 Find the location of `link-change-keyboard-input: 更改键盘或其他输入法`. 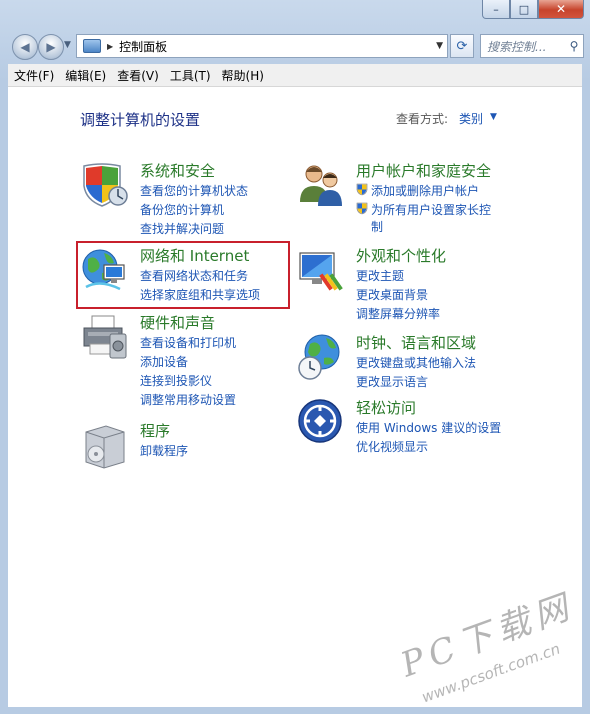

link-change-keyboard-input: 更改键盘或其他输入法 is located at coordinates (416, 362).